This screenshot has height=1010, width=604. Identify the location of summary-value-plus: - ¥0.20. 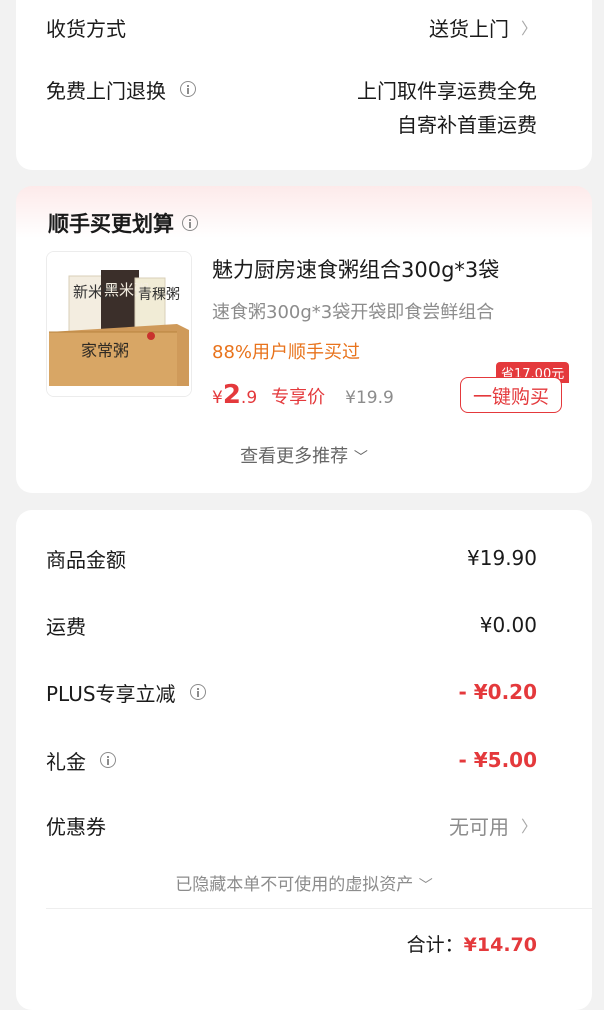
(497, 692).